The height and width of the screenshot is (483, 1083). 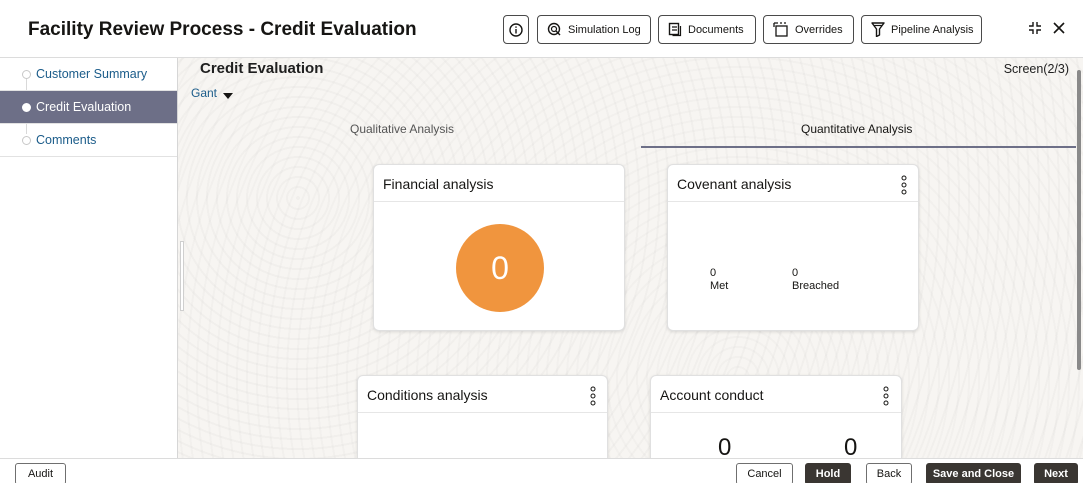 I want to click on next-button: Next, so click(x=1056, y=473).